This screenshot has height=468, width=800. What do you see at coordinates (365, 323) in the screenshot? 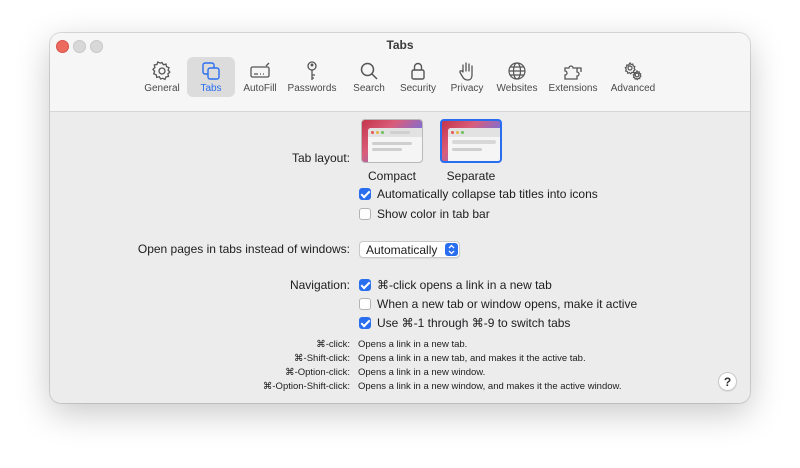
I see `cmd-number-switch-checkbox` at bounding box center [365, 323].